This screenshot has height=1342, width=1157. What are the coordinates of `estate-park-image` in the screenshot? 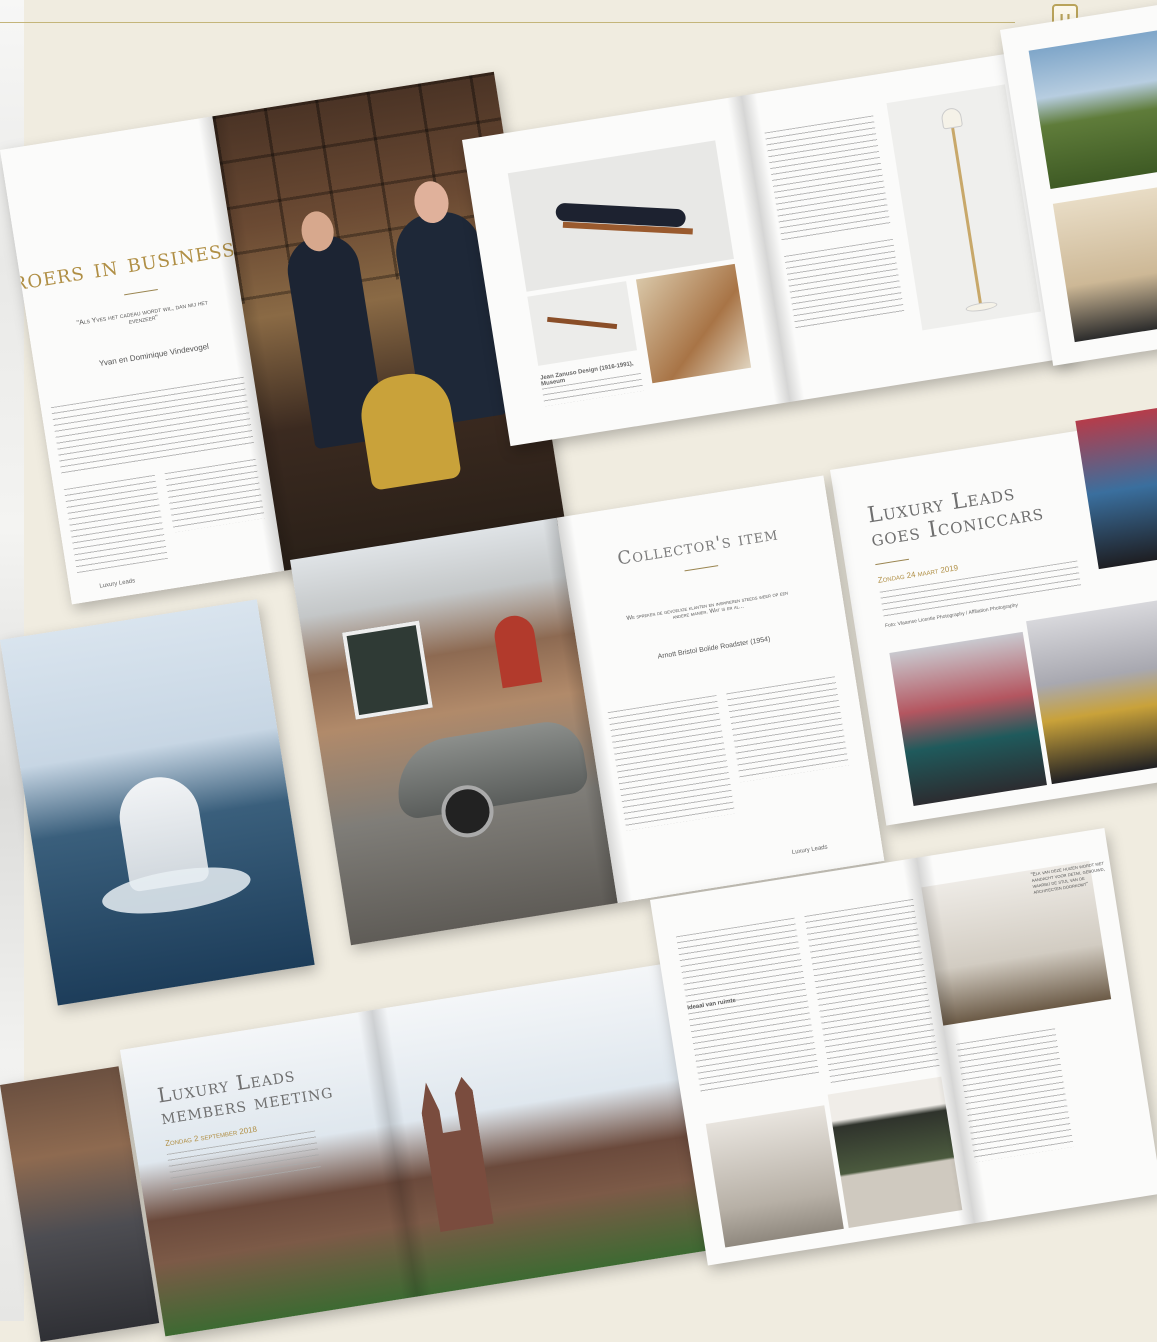 It's located at (1092, 109).